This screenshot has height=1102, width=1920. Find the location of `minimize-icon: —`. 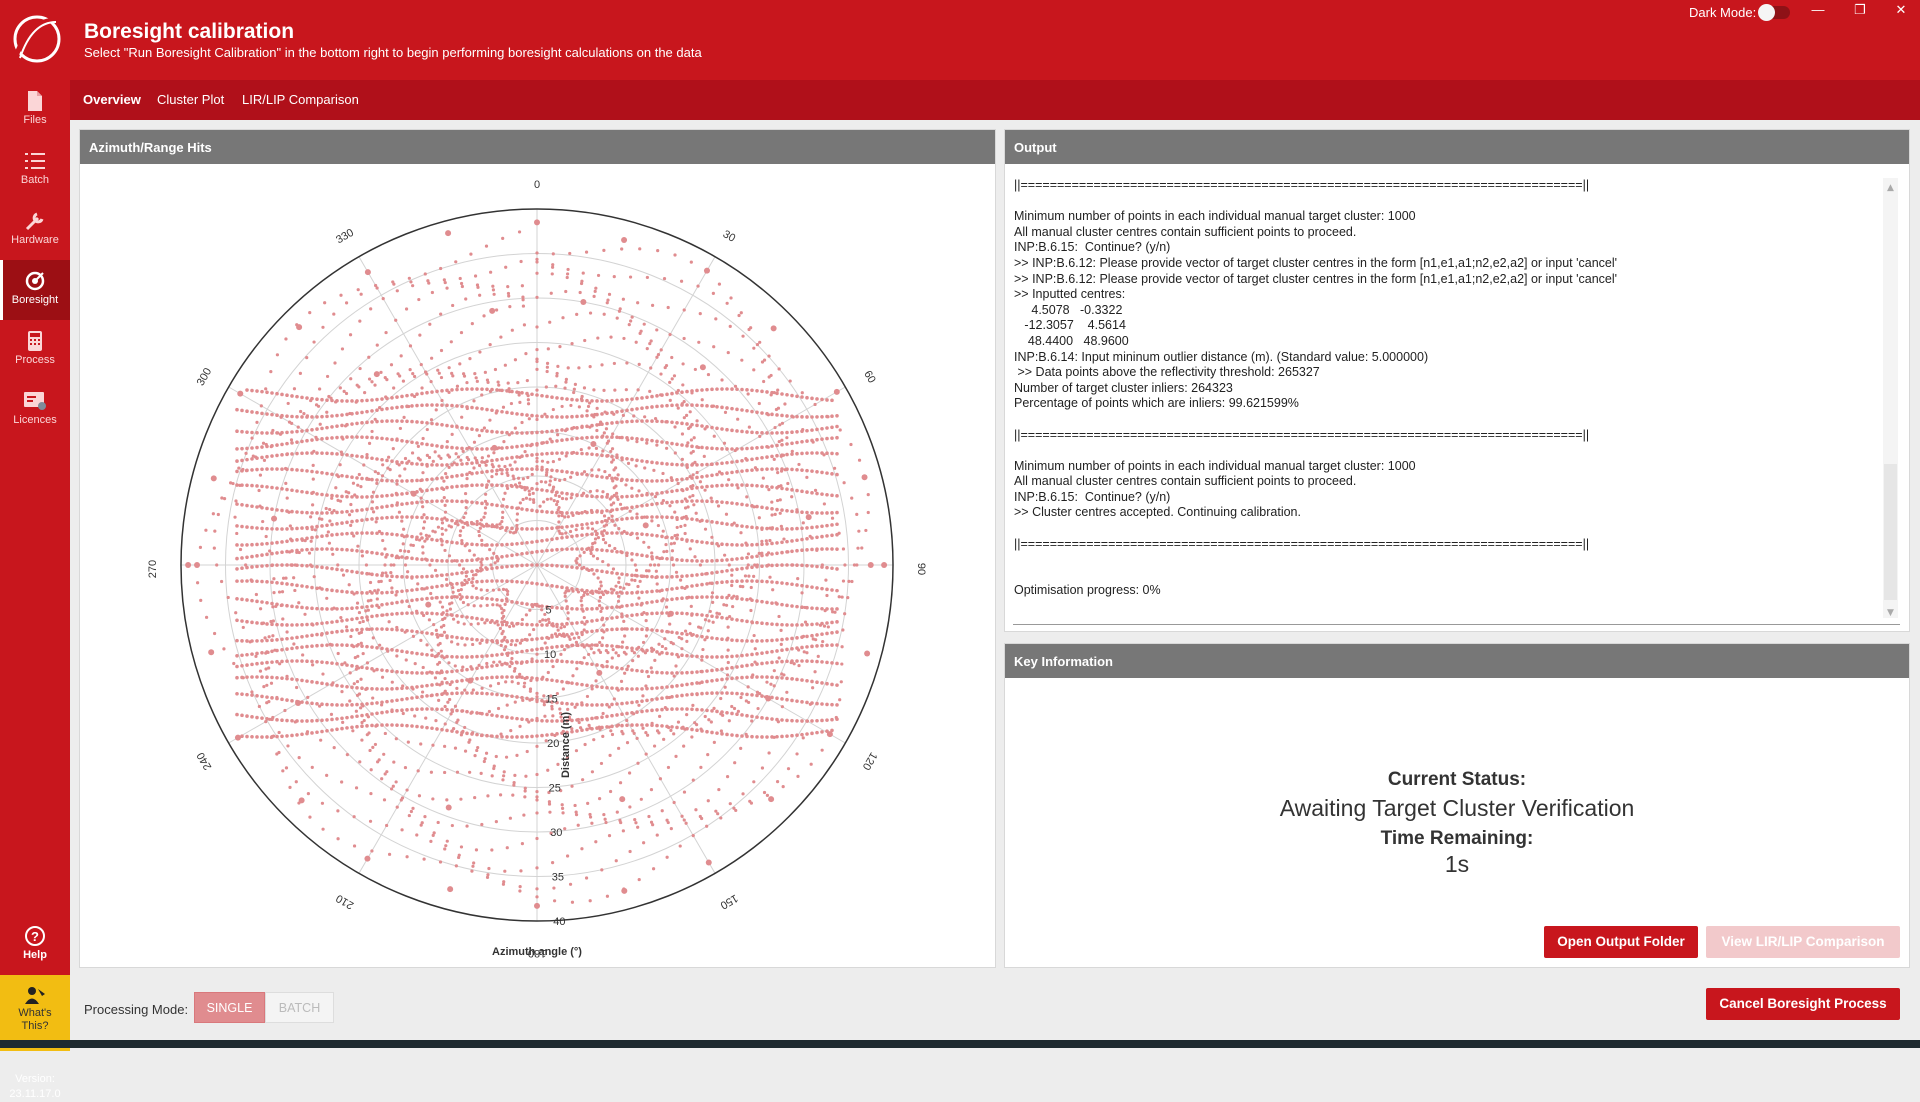

minimize-icon: — is located at coordinates (1818, 9).